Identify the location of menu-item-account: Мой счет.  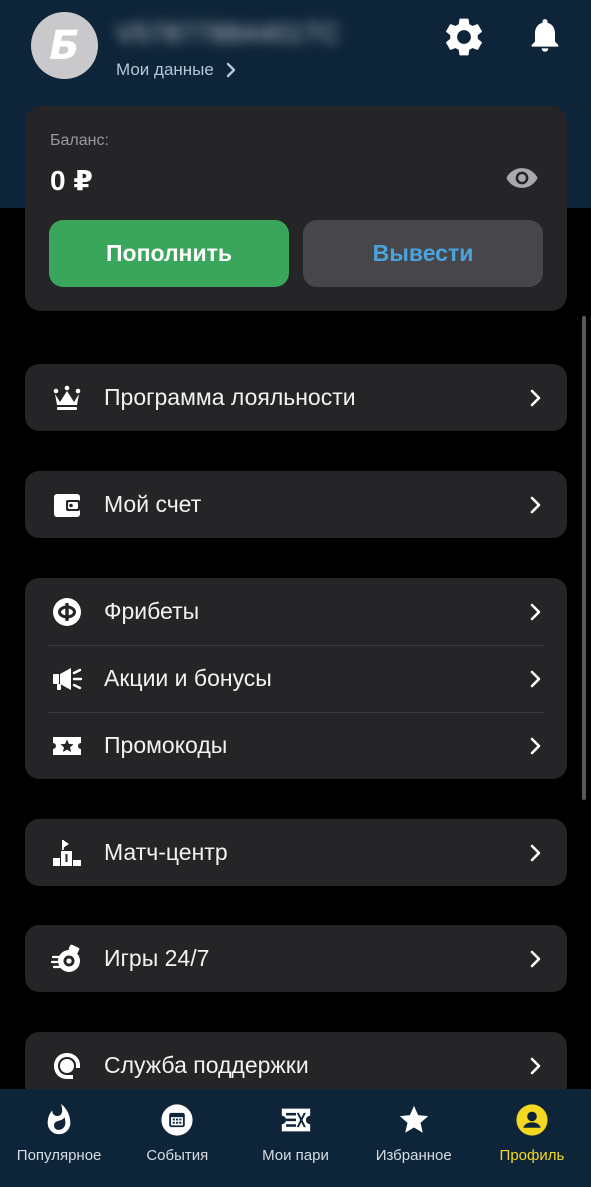
(296, 504).